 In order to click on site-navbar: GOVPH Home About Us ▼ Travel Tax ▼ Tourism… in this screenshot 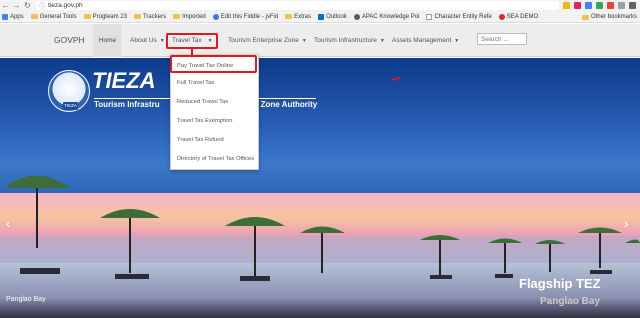, I will do `click(320, 40)`.